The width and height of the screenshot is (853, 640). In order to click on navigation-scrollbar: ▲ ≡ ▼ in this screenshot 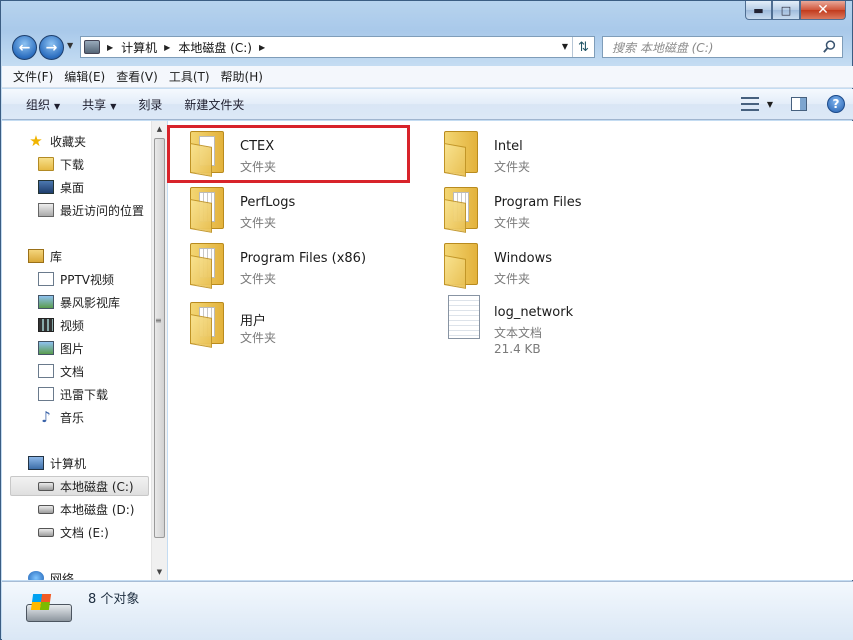, I will do `click(159, 350)`.